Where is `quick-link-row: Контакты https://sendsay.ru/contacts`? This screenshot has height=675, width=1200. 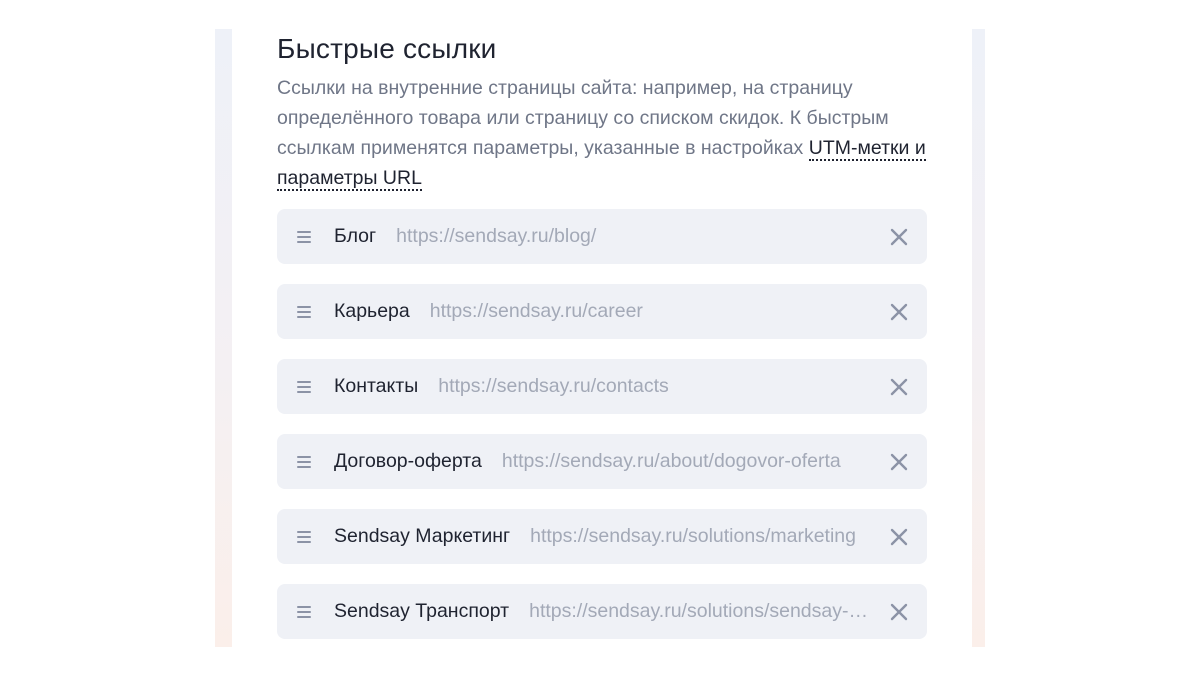
quick-link-row: Контакты https://sendsay.ru/contacts is located at coordinates (602, 386).